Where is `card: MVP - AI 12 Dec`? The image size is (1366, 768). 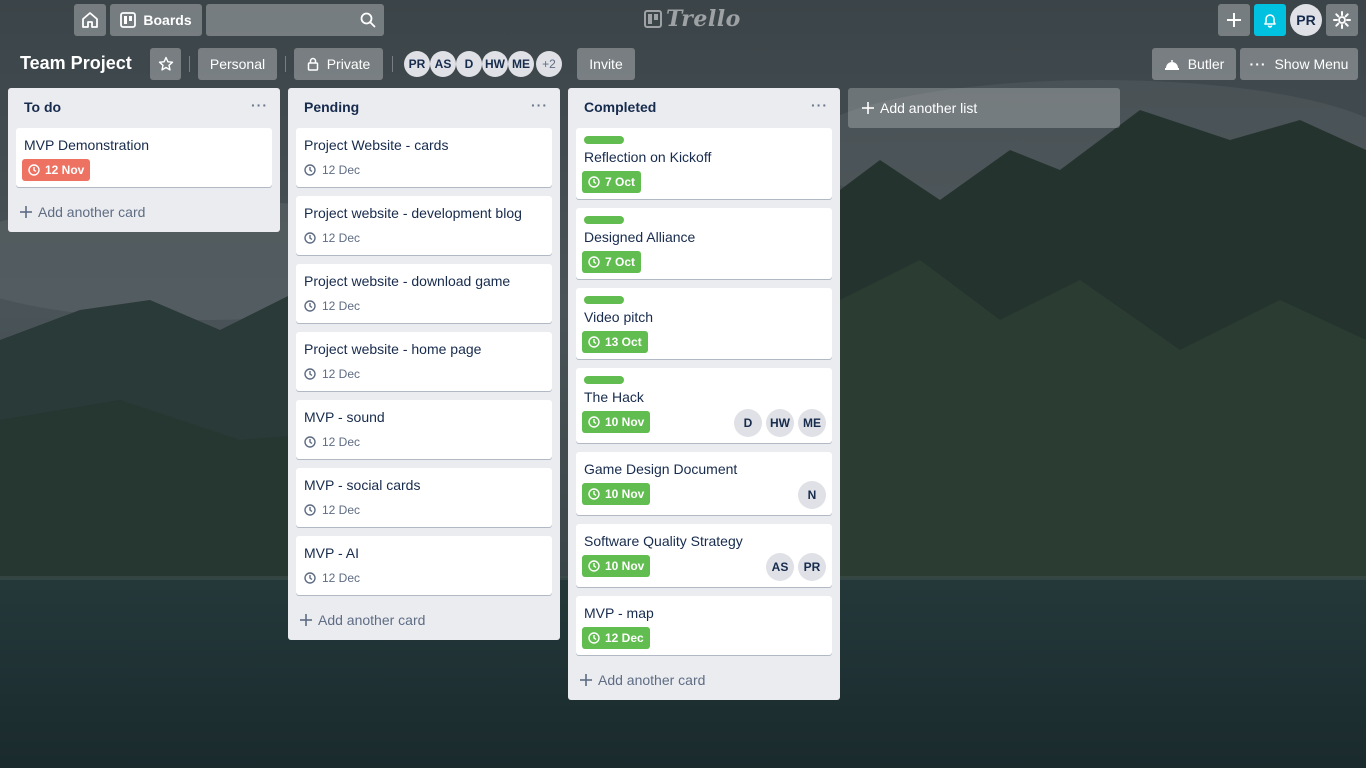
card: MVP - AI 12 Dec is located at coordinates (424, 565).